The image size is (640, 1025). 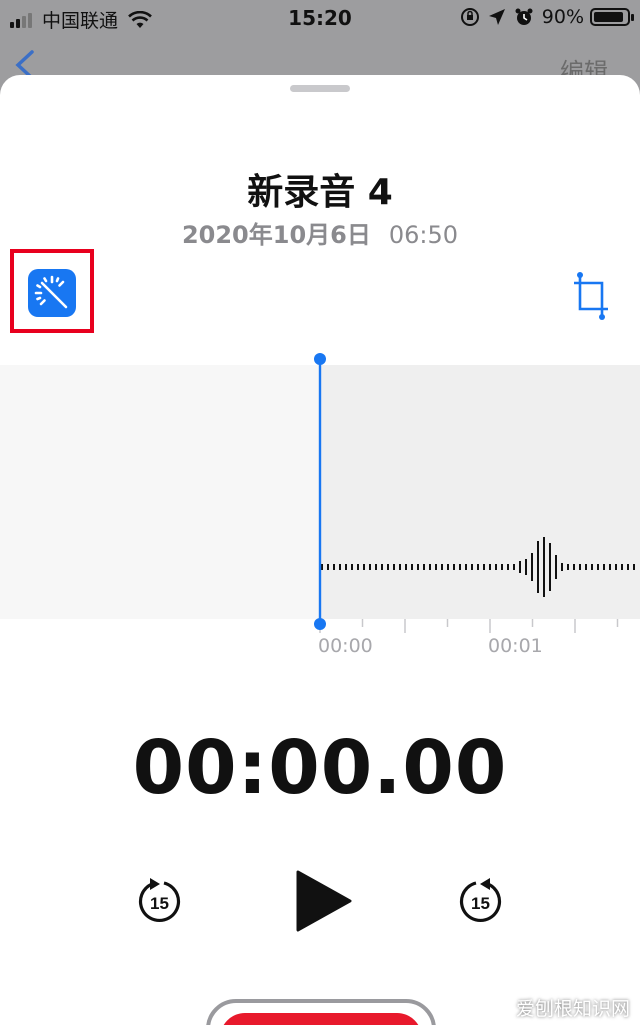 What do you see at coordinates (320, 768) in the screenshot?
I see `elapsed-time: 00:00.00` at bounding box center [320, 768].